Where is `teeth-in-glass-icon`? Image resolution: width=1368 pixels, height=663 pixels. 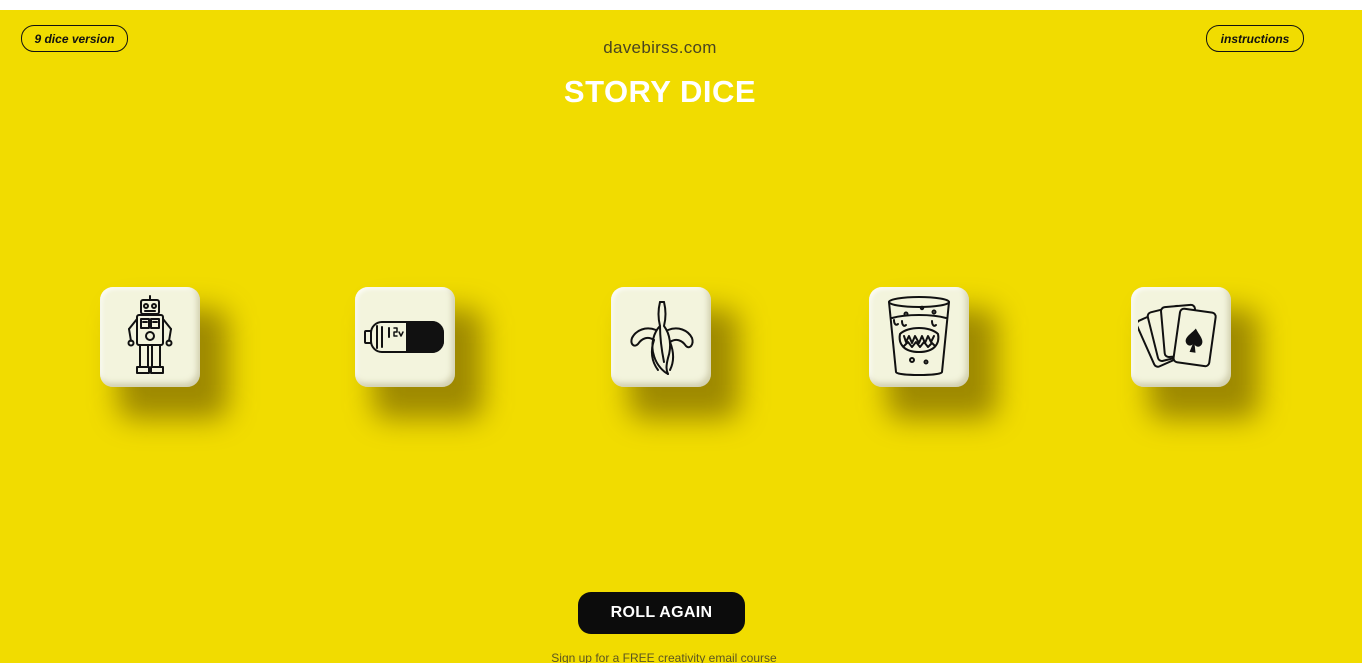
teeth-in-glass-icon is located at coordinates (919, 336).